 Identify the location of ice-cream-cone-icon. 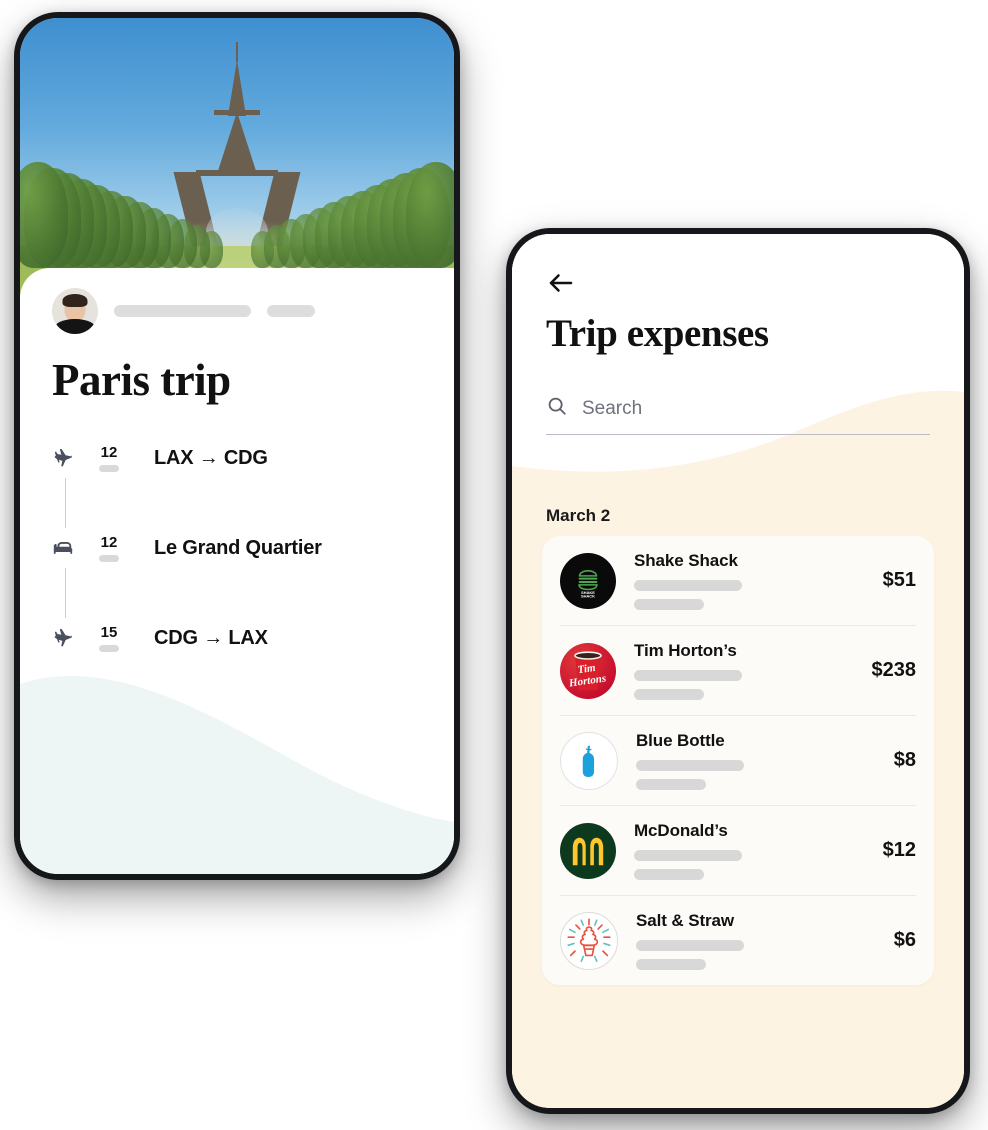
(589, 939).